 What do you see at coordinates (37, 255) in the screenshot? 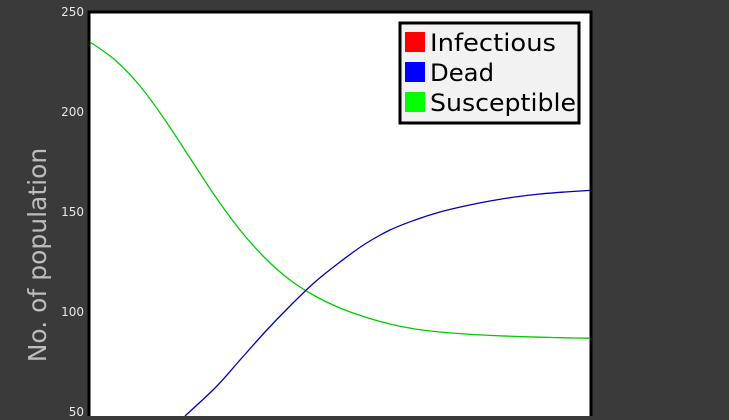
I see `y-axis-label: No. of population` at bounding box center [37, 255].